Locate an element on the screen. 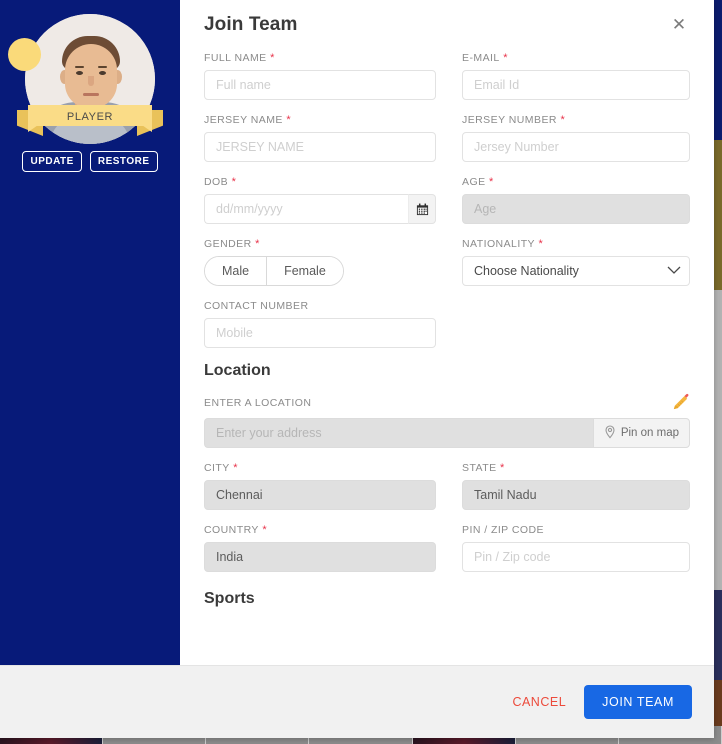 The height and width of the screenshot is (744, 722). gender-option-female: Female is located at coordinates (304, 271).